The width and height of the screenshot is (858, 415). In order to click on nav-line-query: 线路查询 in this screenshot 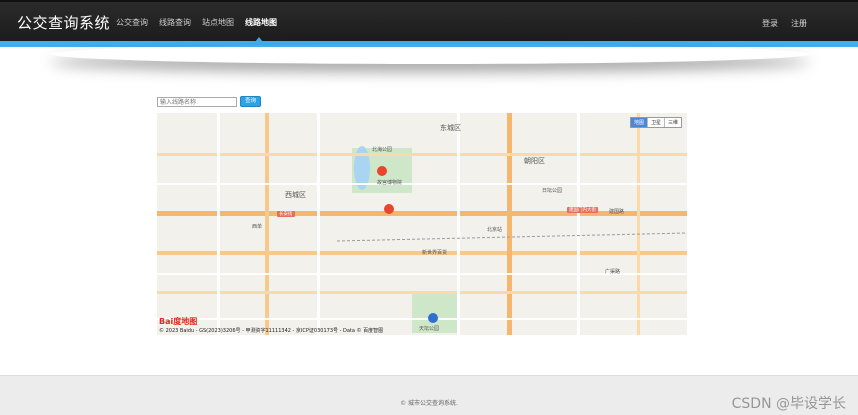, I will do `click(175, 22)`.